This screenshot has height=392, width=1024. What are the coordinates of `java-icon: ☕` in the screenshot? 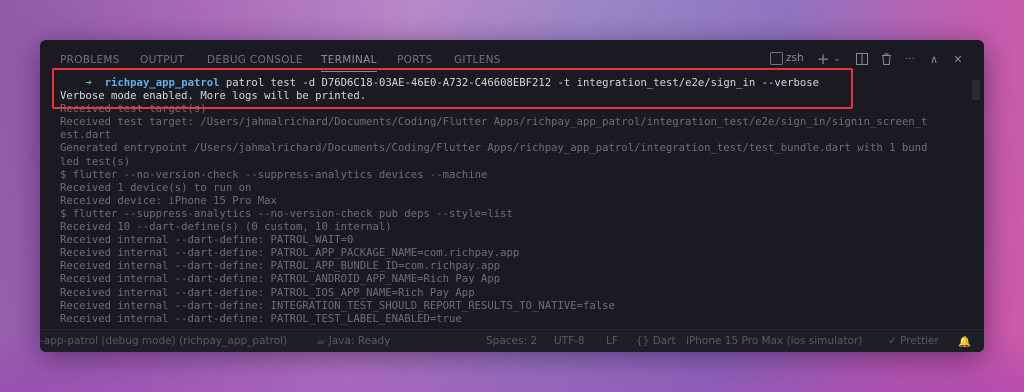 It's located at (322, 341).